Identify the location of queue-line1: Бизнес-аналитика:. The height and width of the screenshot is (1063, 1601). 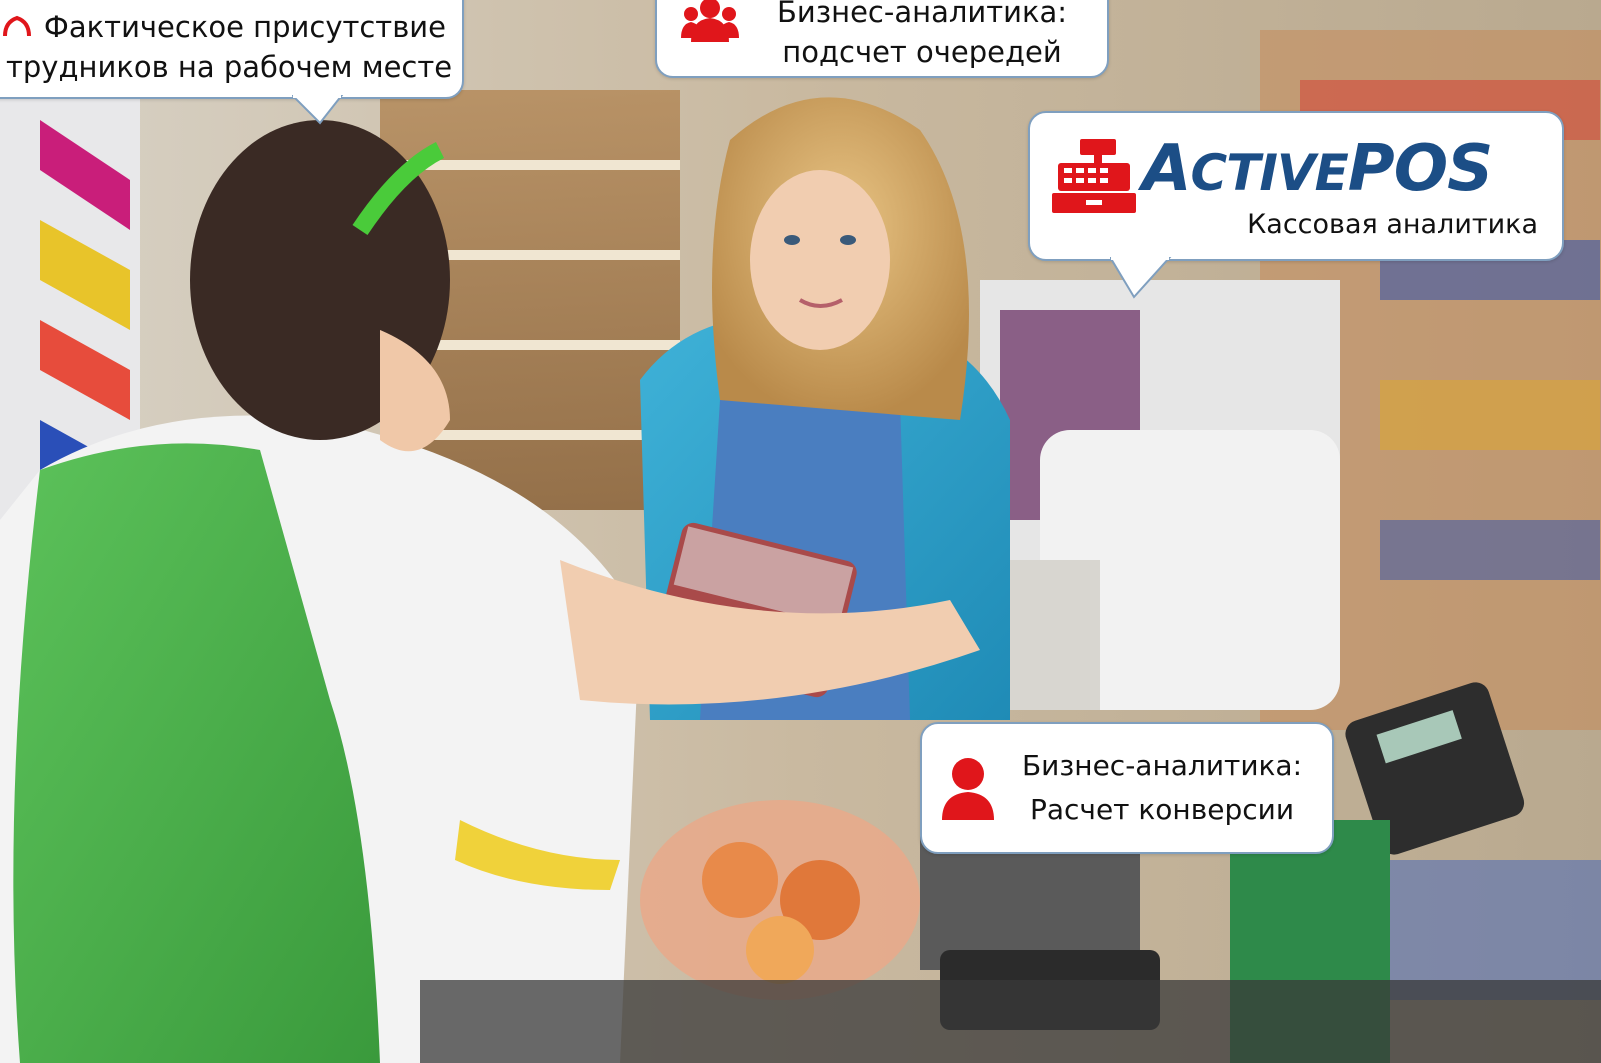
(922, 14).